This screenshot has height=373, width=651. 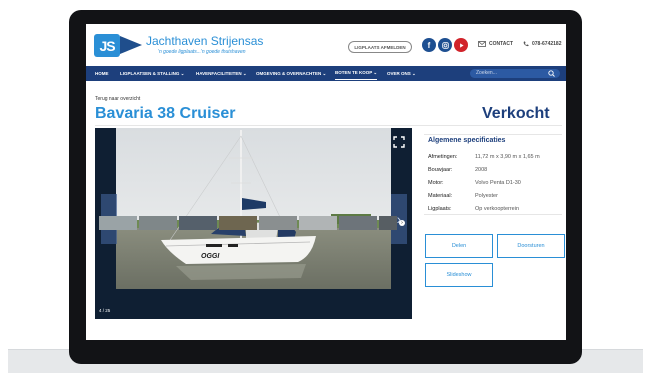 What do you see at coordinates (401, 73) in the screenshot?
I see `nav-item-over-ons: OVER ONS ⌄` at bounding box center [401, 73].